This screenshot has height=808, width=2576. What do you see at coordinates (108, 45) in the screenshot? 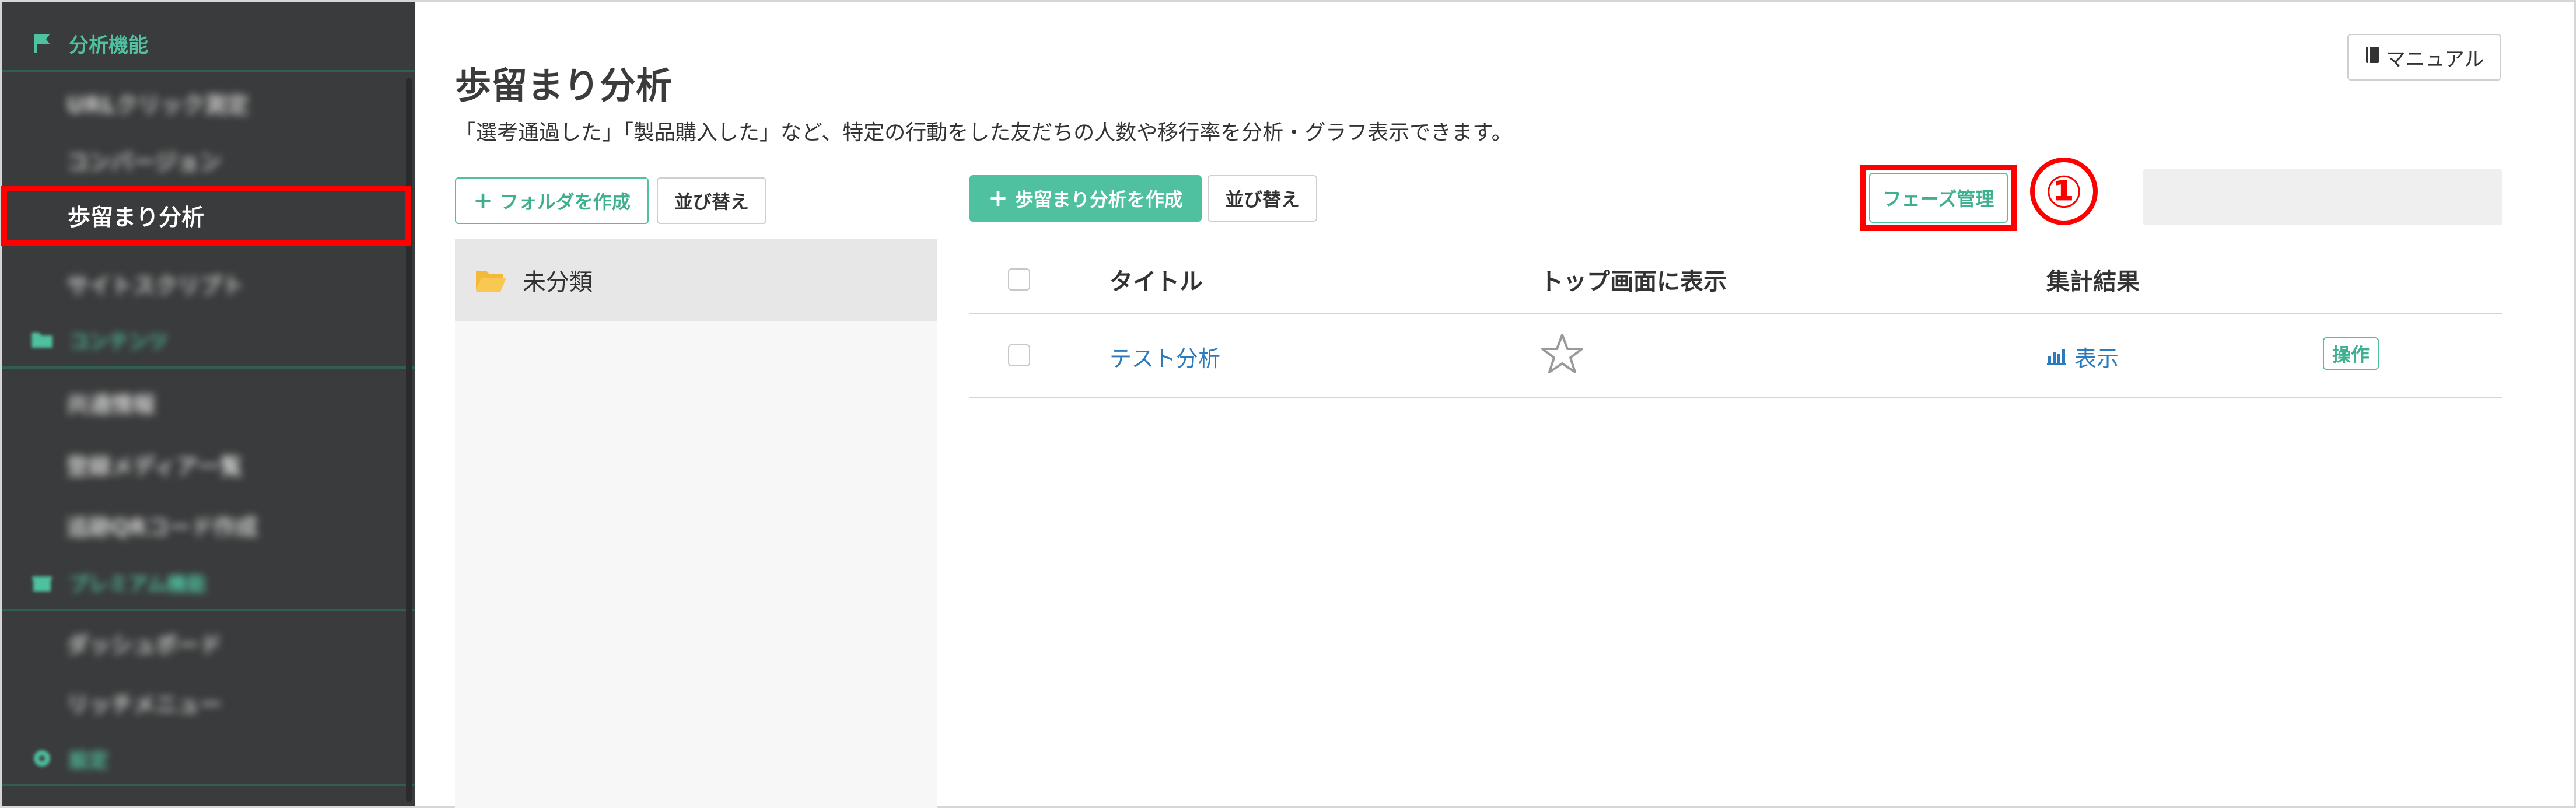
I see `sidebar-section-label: 分析機能` at bounding box center [108, 45].